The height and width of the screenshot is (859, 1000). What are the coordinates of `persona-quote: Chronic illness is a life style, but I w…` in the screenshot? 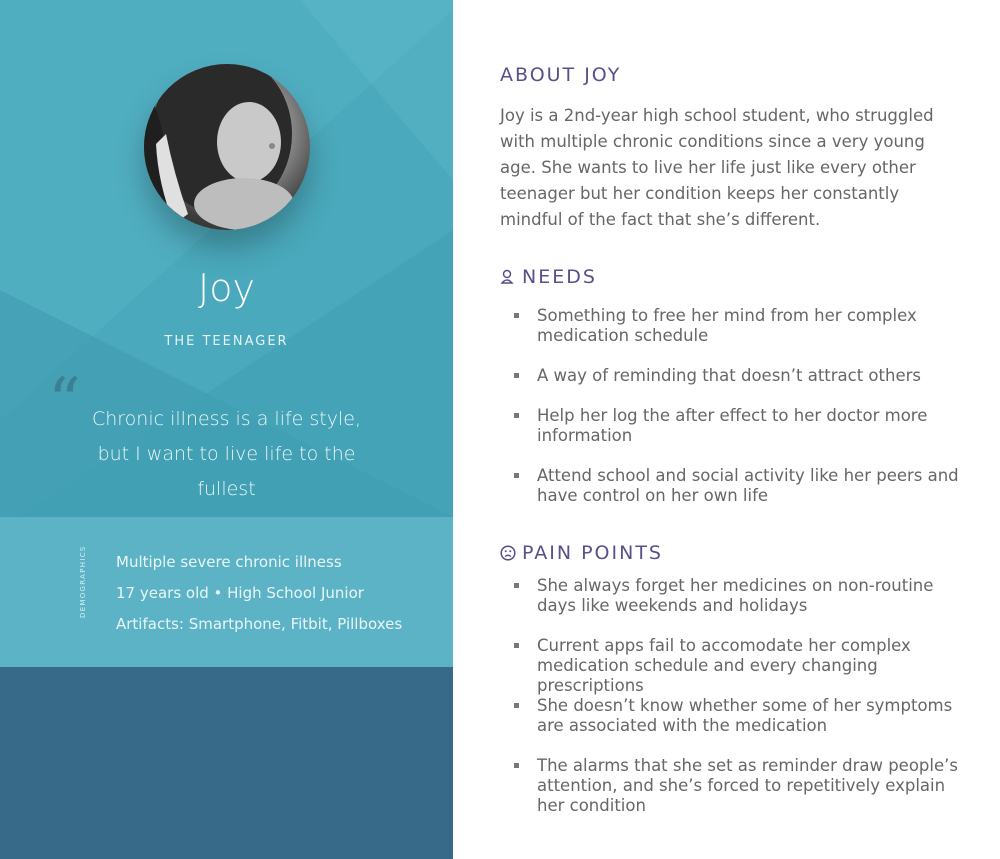 It's located at (226, 454).